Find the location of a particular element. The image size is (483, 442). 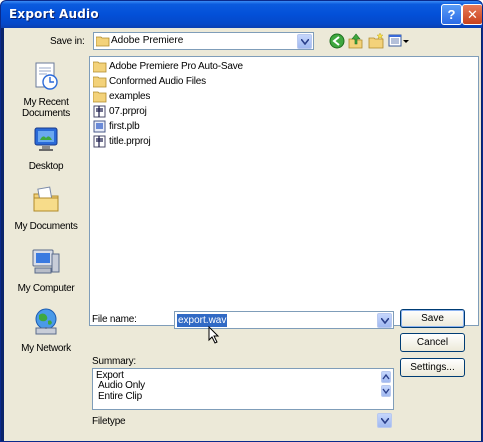

title-bar: Export Audio ? ✕ is located at coordinates (241, 14).